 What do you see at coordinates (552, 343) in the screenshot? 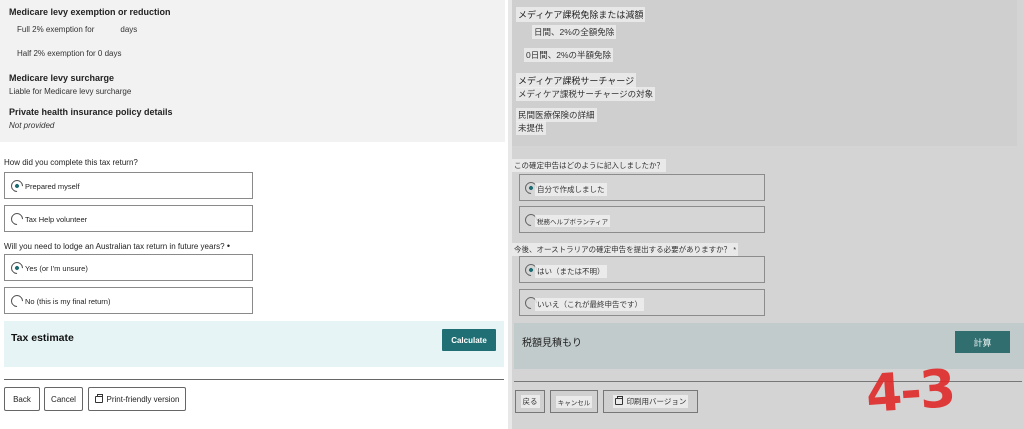
I see `tax-estimate-title-ja: 税額見積もり` at bounding box center [552, 343].